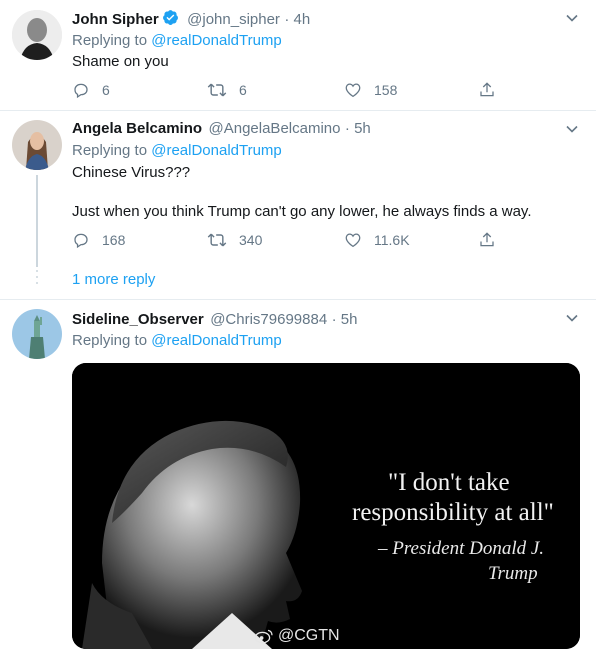 This screenshot has height=654, width=596. What do you see at coordinates (114, 240) in the screenshot?
I see `reply-count: 168` at bounding box center [114, 240].